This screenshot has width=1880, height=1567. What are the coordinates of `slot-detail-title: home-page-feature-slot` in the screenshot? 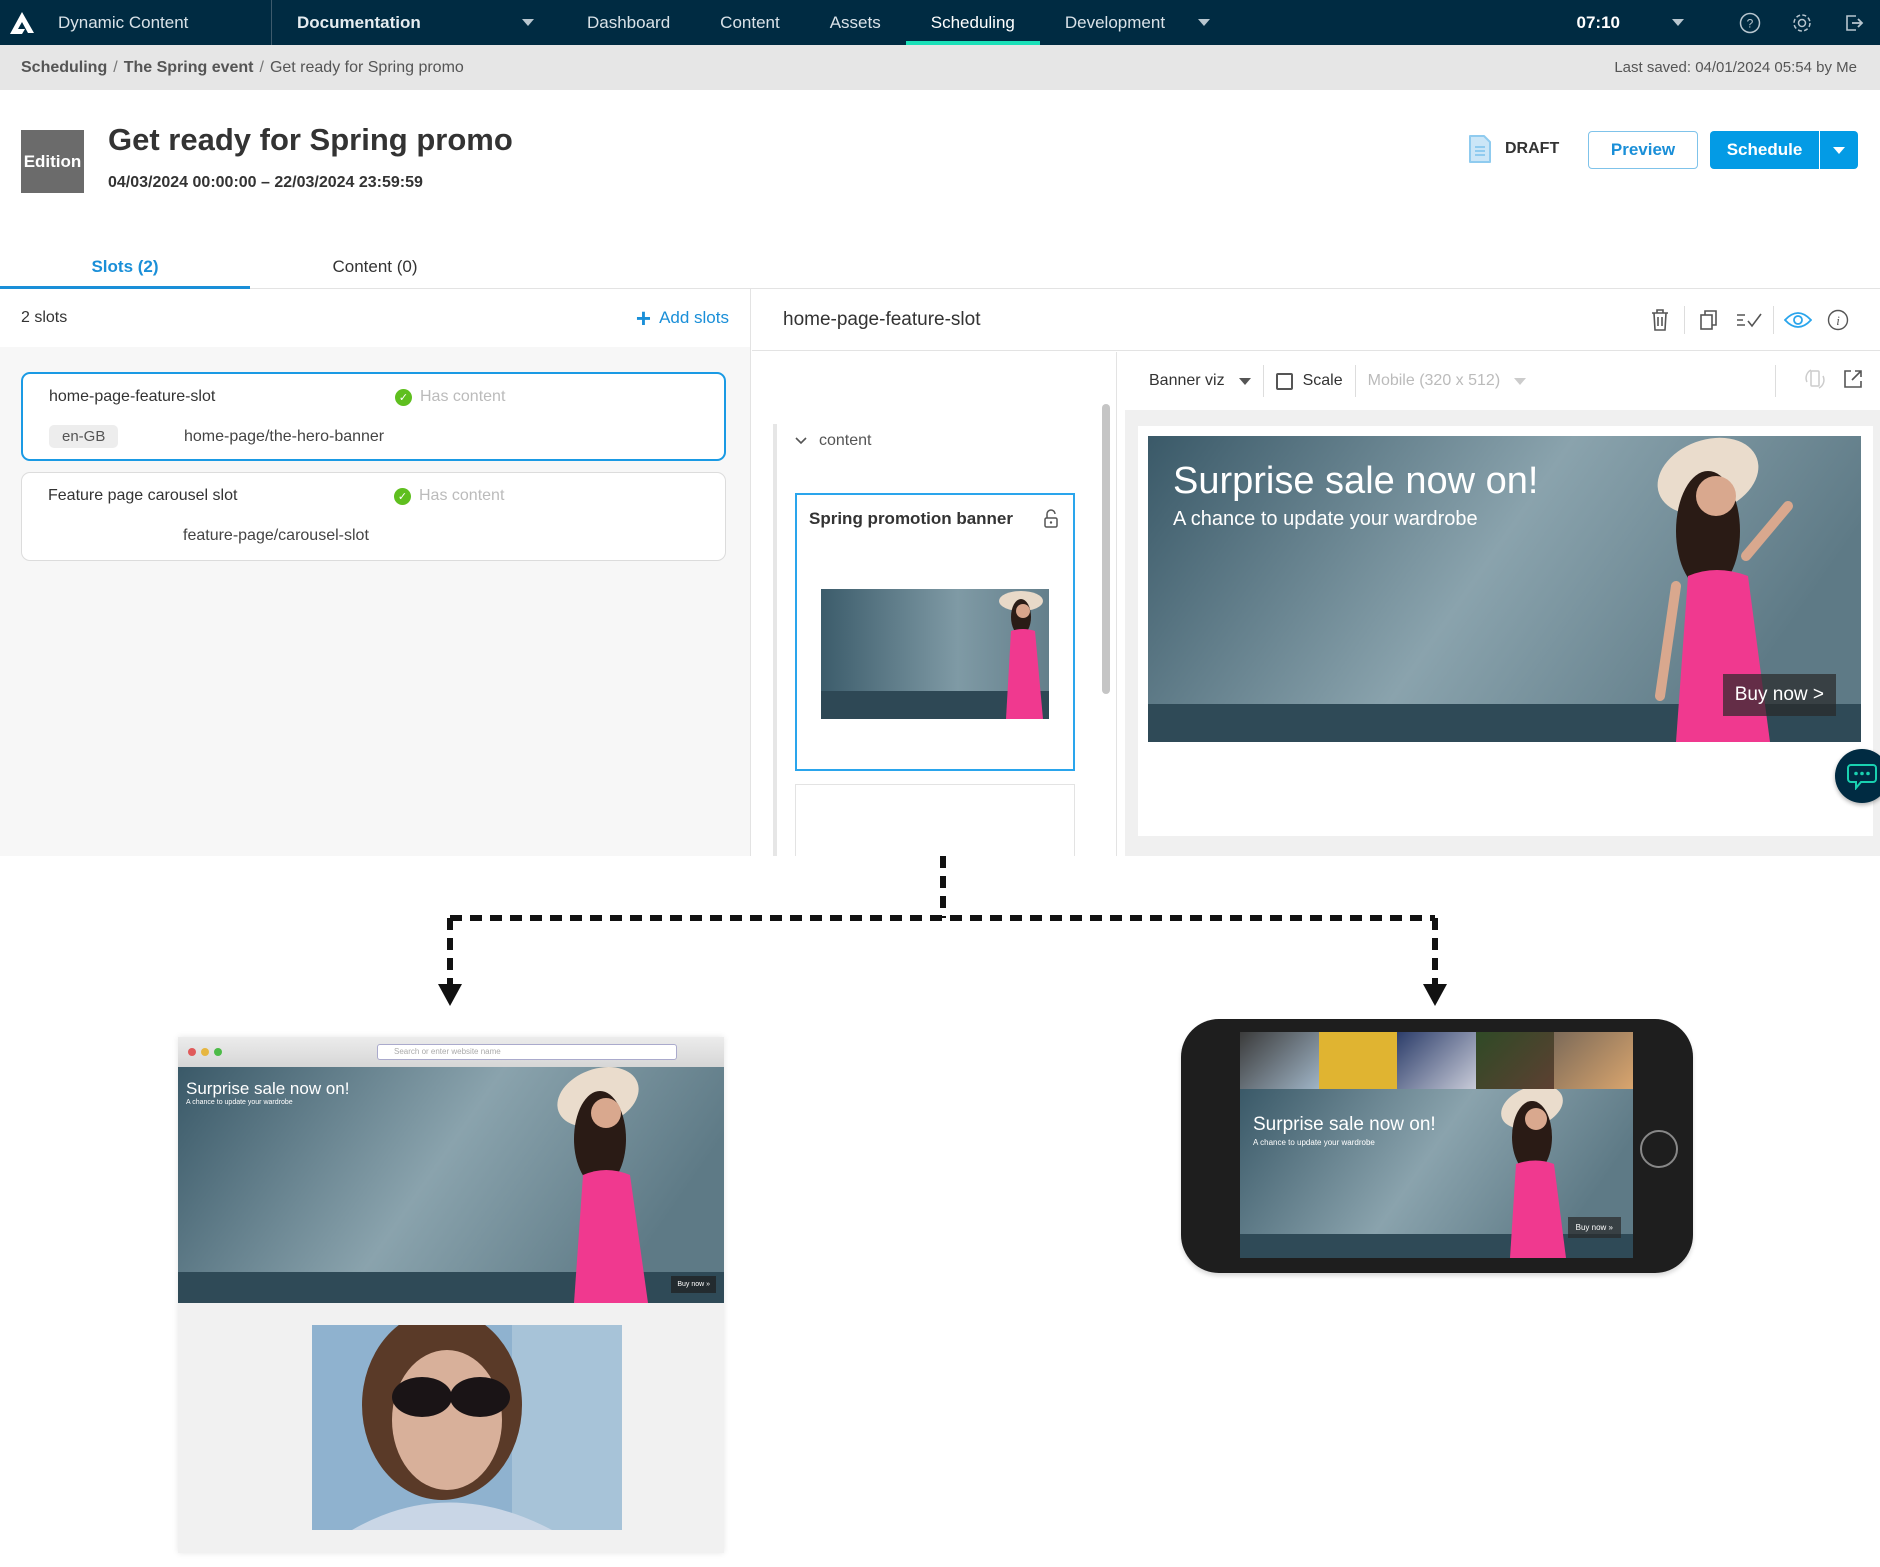 It's located at (882, 319).